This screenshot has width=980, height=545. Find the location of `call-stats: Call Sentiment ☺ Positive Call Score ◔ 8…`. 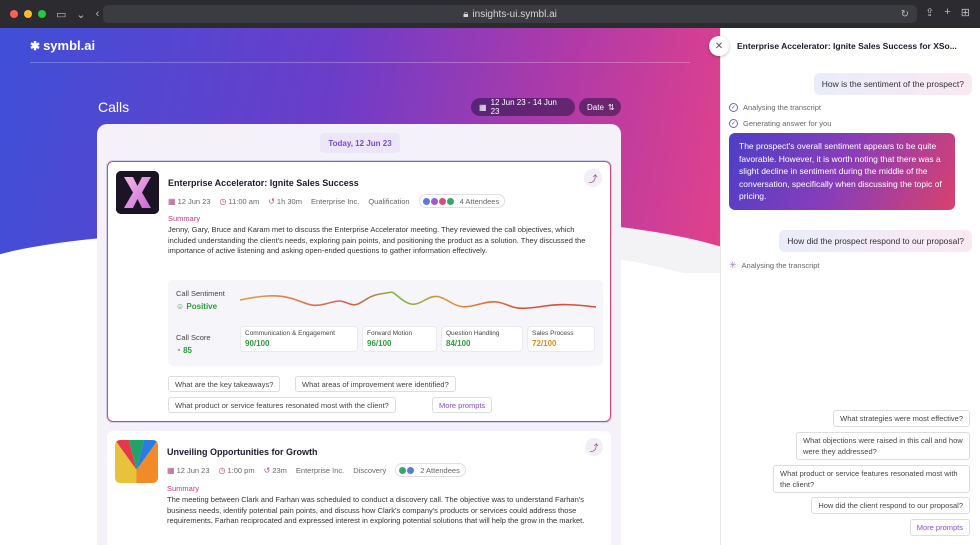

call-stats: Call Sentiment ☺ Positive Call Score ◔ 8… is located at coordinates (385, 323).